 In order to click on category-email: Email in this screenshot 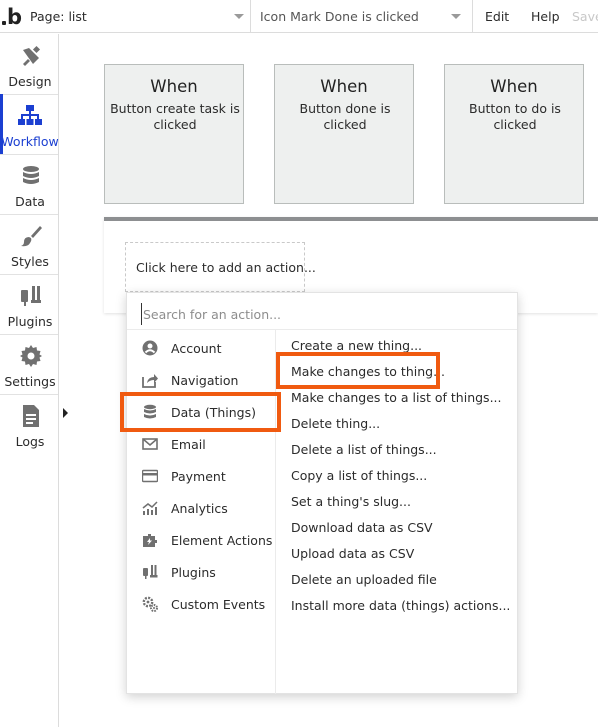, I will do `click(206, 444)`.